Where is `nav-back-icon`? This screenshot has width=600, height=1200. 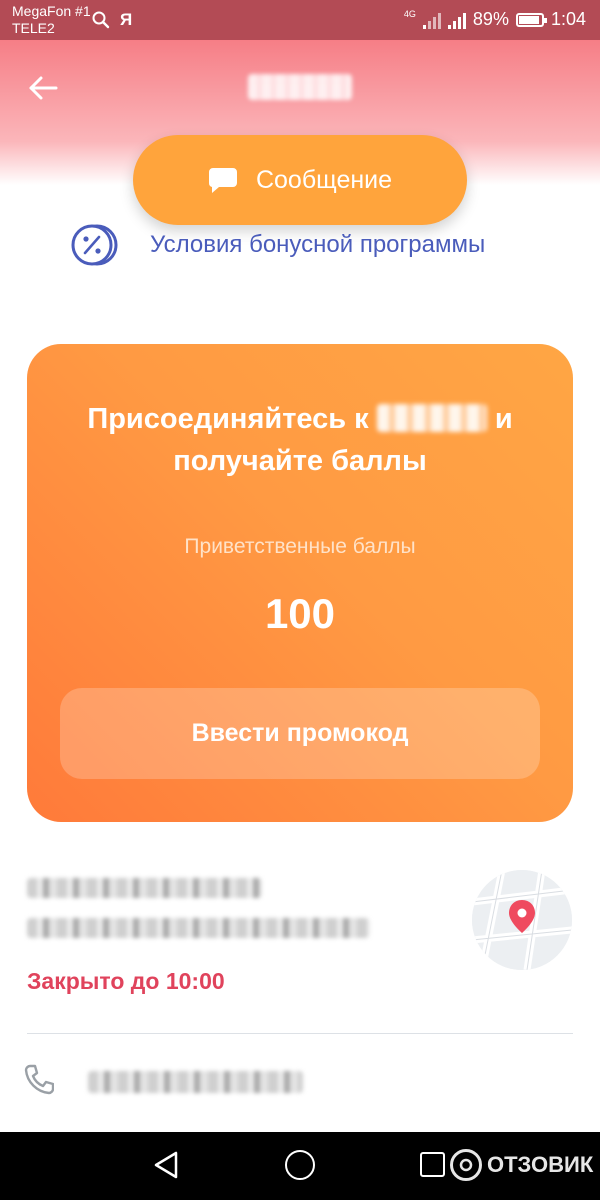
nav-back-icon is located at coordinates (167, 1165).